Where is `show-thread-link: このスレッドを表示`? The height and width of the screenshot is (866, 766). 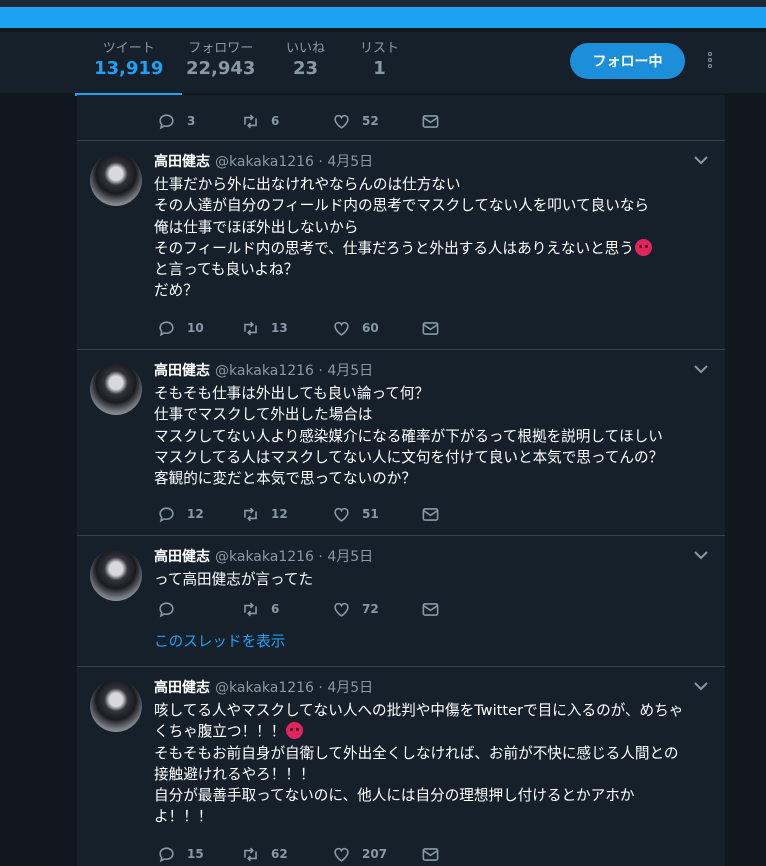 show-thread-link: このスレッドを表示 is located at coordinates (219, 640).